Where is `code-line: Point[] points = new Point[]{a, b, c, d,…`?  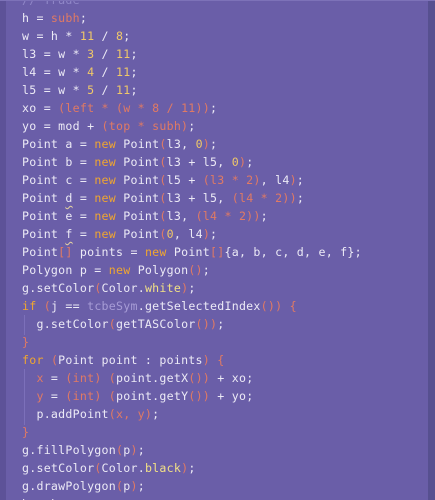 code-line: Point[] points = new Point[]{a, b, c, d,… is located at coordinates (192, 252).